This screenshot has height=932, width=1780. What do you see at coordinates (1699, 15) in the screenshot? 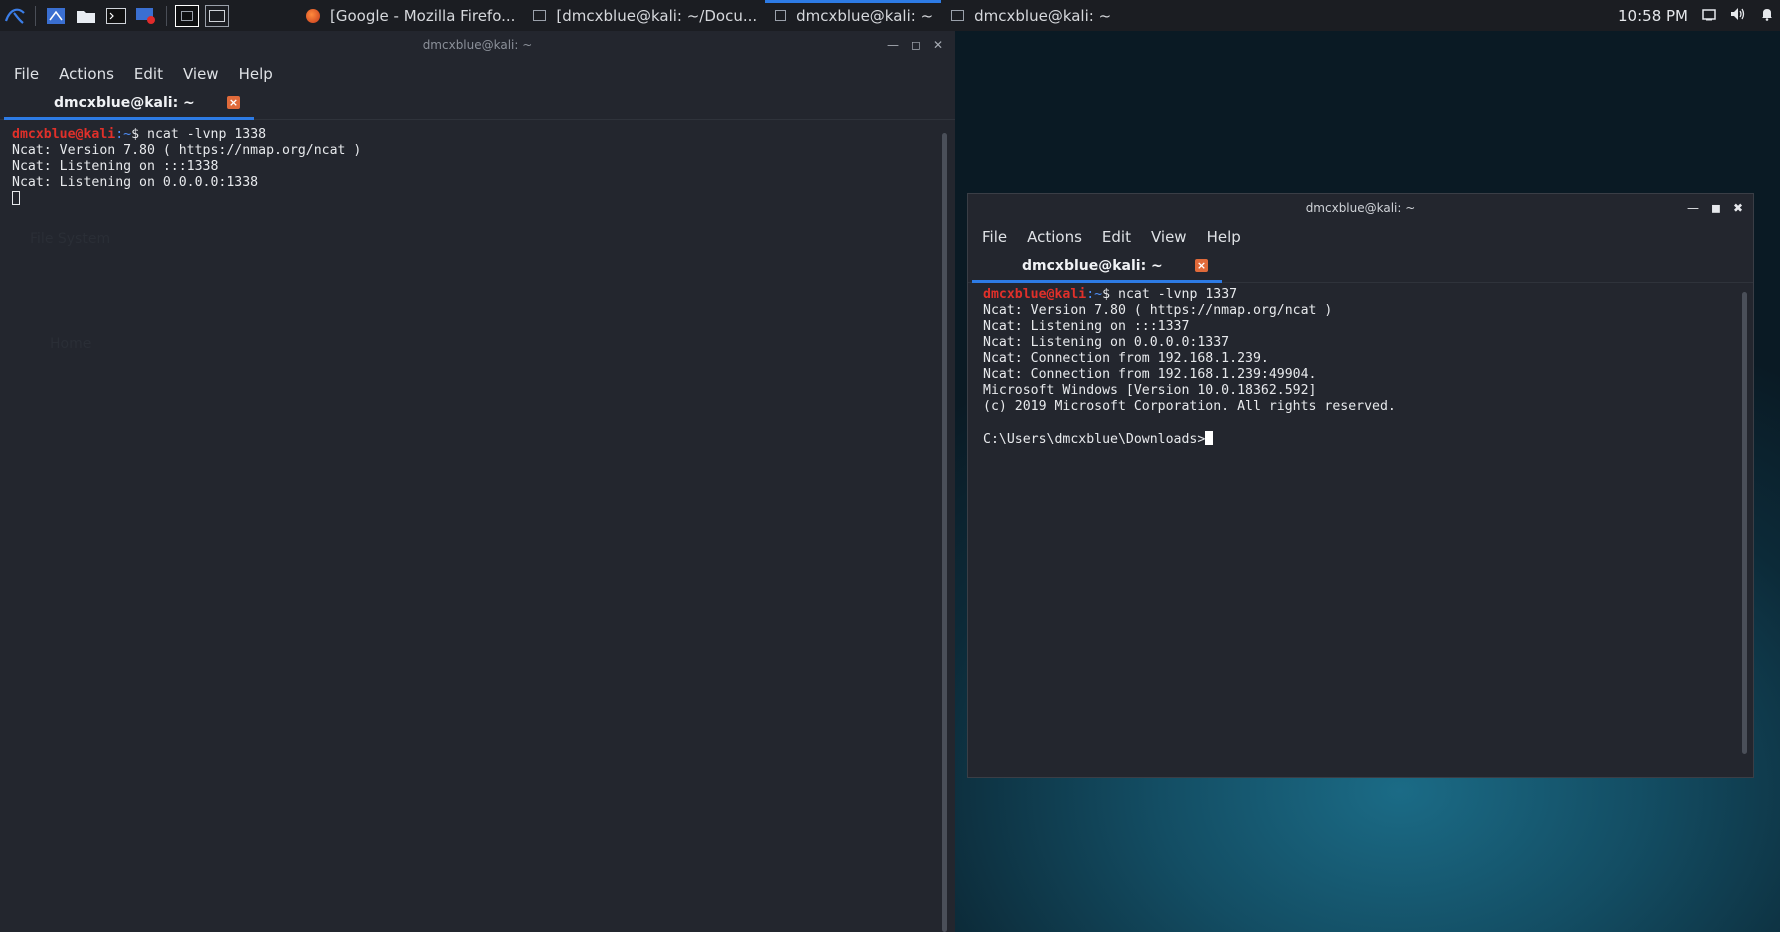
I see `system-tray: 10:58 PM` at bounding box center [1699, 15].